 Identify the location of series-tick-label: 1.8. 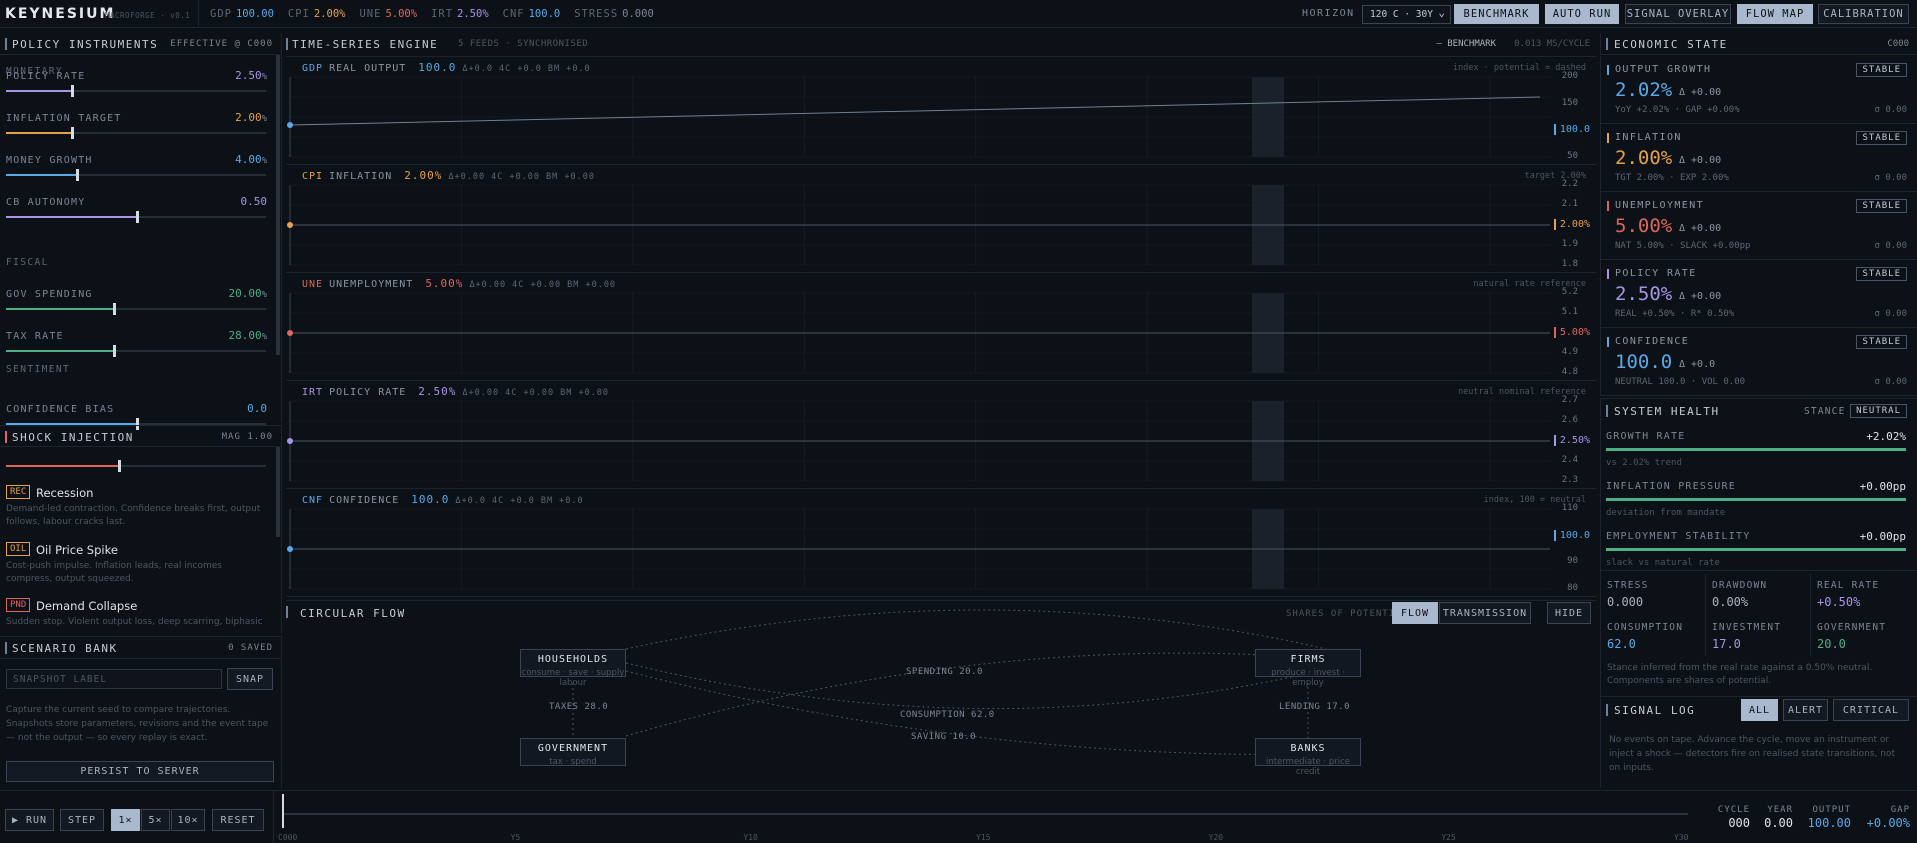
(1569, 264).